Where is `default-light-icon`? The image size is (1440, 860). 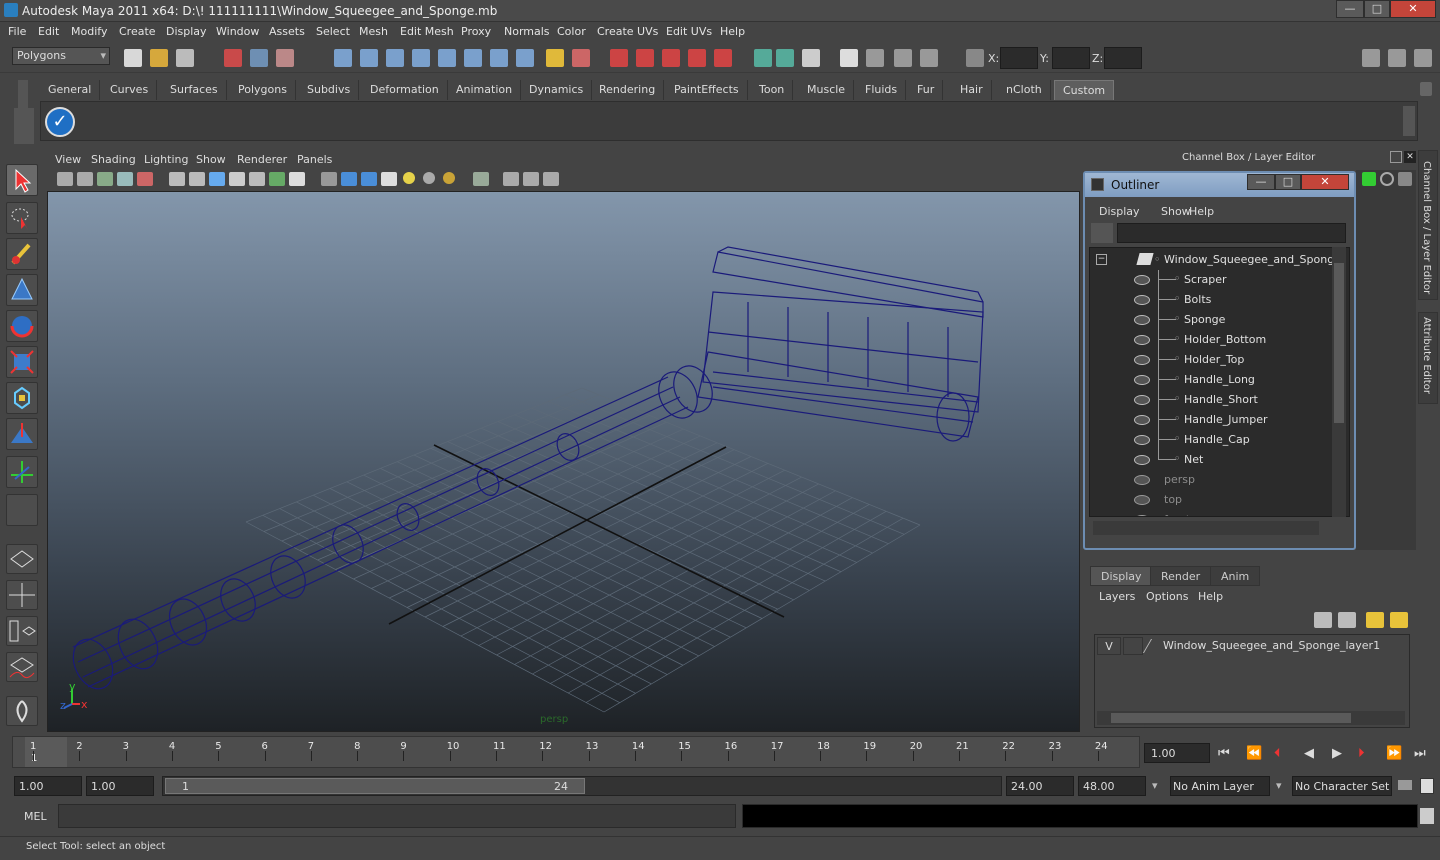
default-light-icon is located at coordinates (409, 178).